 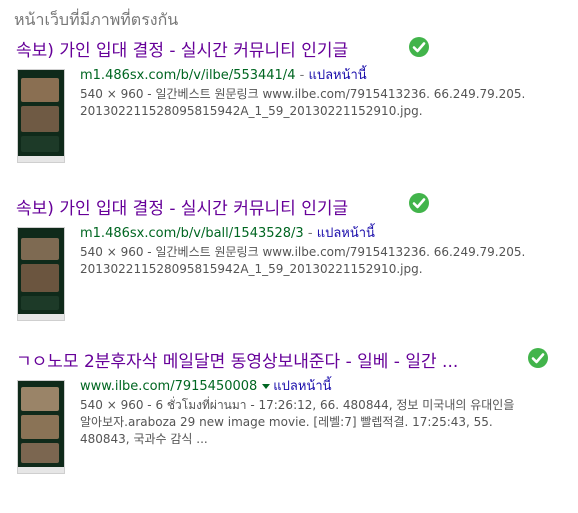 What do you see at coordinates (266, 386) in the screenshot?
I see `url-dropdown-arrow-icon` at bounding box center [266, 386].